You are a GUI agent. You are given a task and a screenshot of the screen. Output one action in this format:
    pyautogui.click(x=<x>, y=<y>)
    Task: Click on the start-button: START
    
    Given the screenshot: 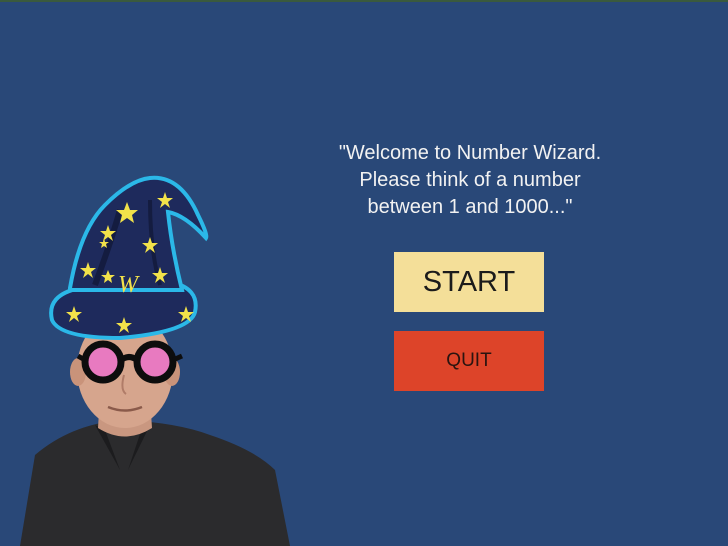 What is the action you would take?
    pyautogui.click(x=469, y=282)
    